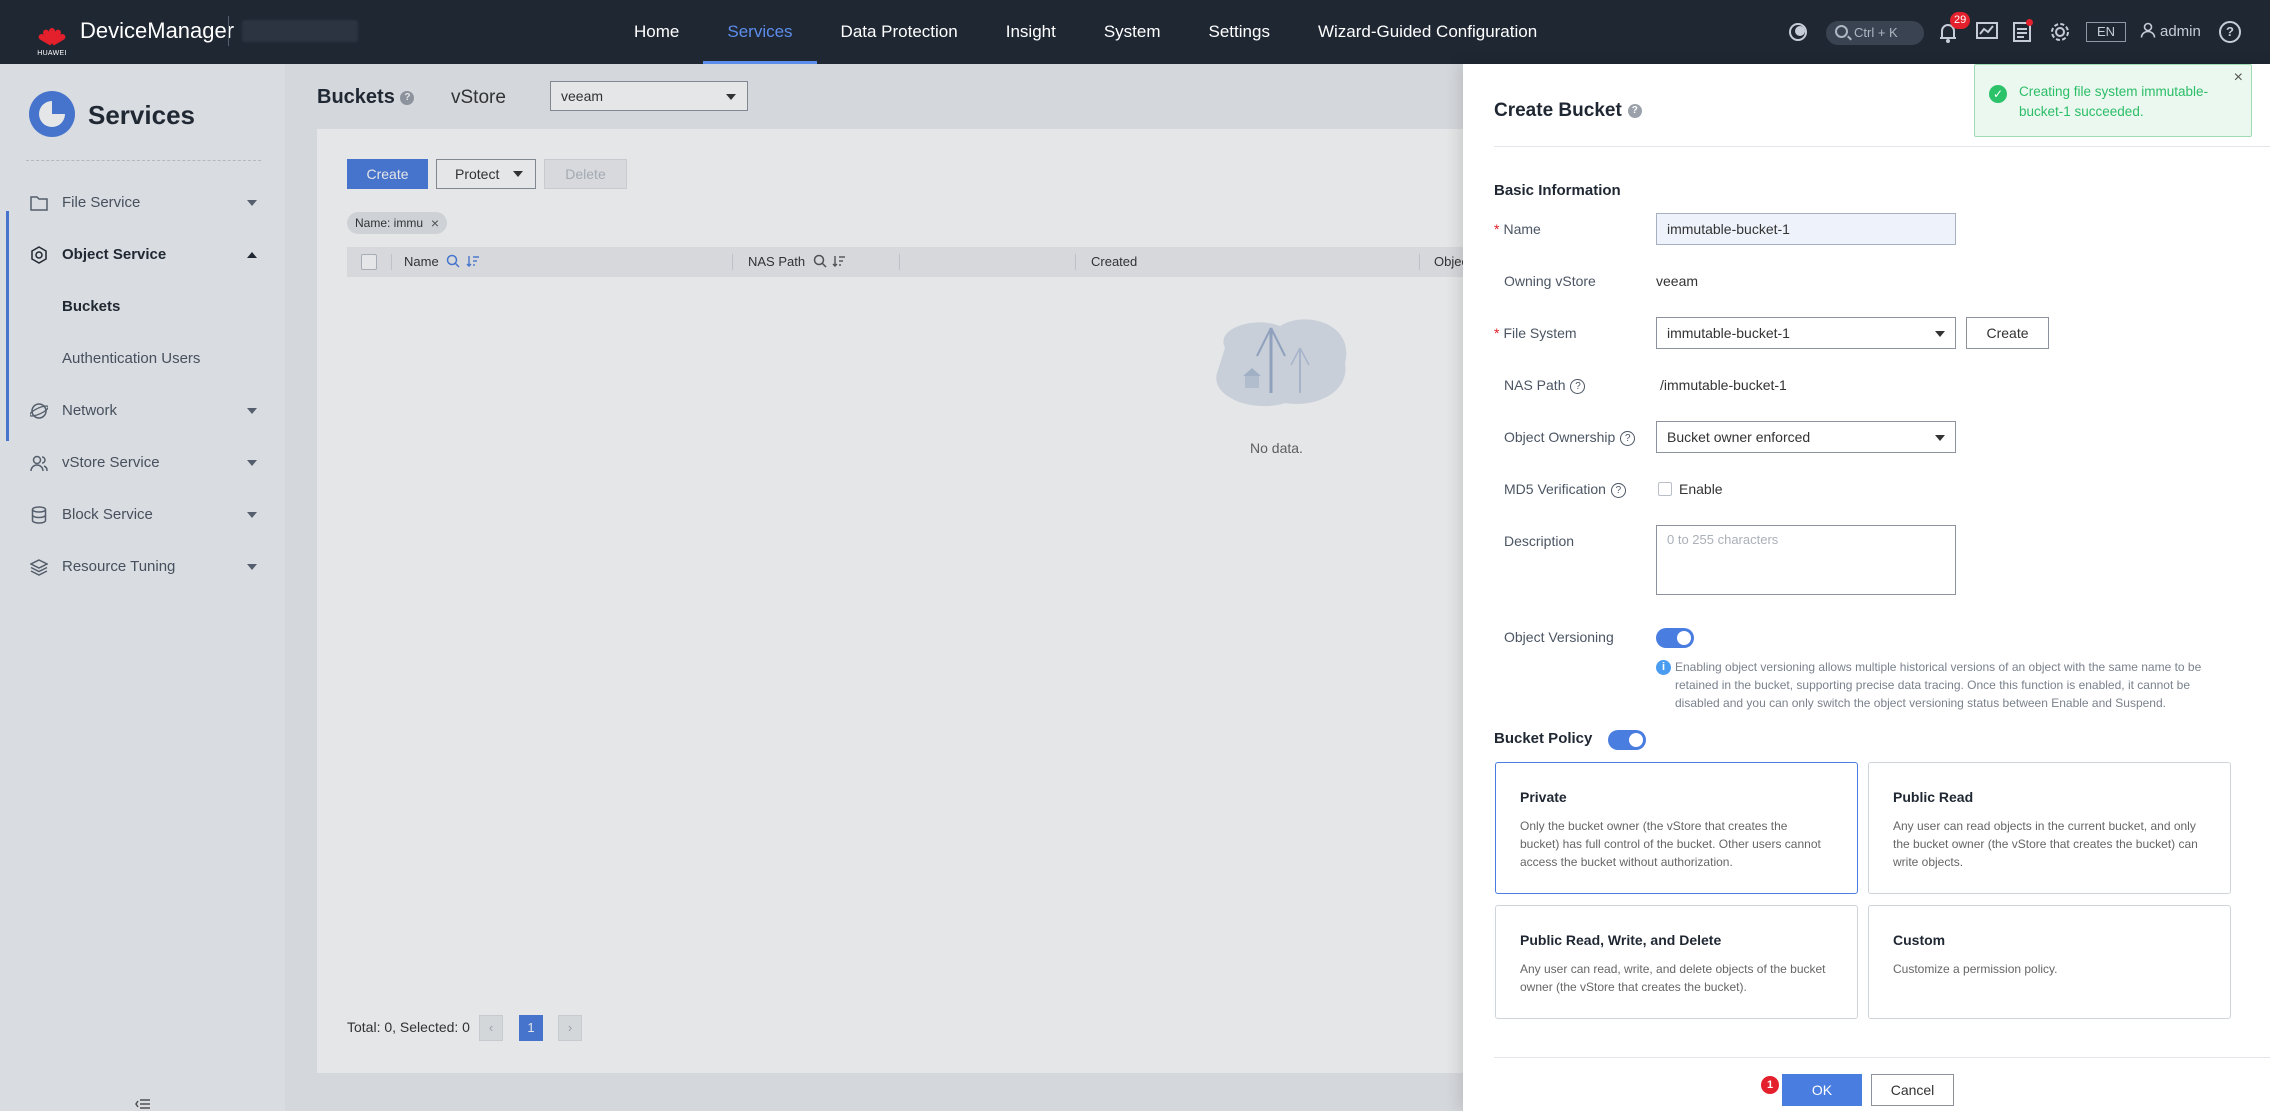 This screenshot has height=1111, width=2270. What do you see at coordinates (1550, 281) in the screenshot?
I see `owning-vstore-label: Owning vStore` at bounding box center [1550, 281].